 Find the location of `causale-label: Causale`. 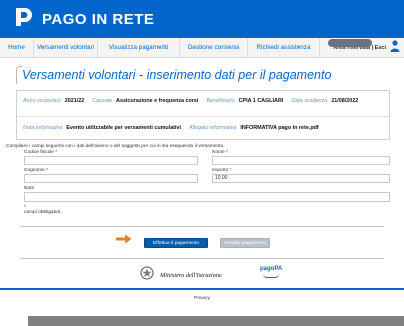

causale-label: Causale is located at coordinates (102, 101).